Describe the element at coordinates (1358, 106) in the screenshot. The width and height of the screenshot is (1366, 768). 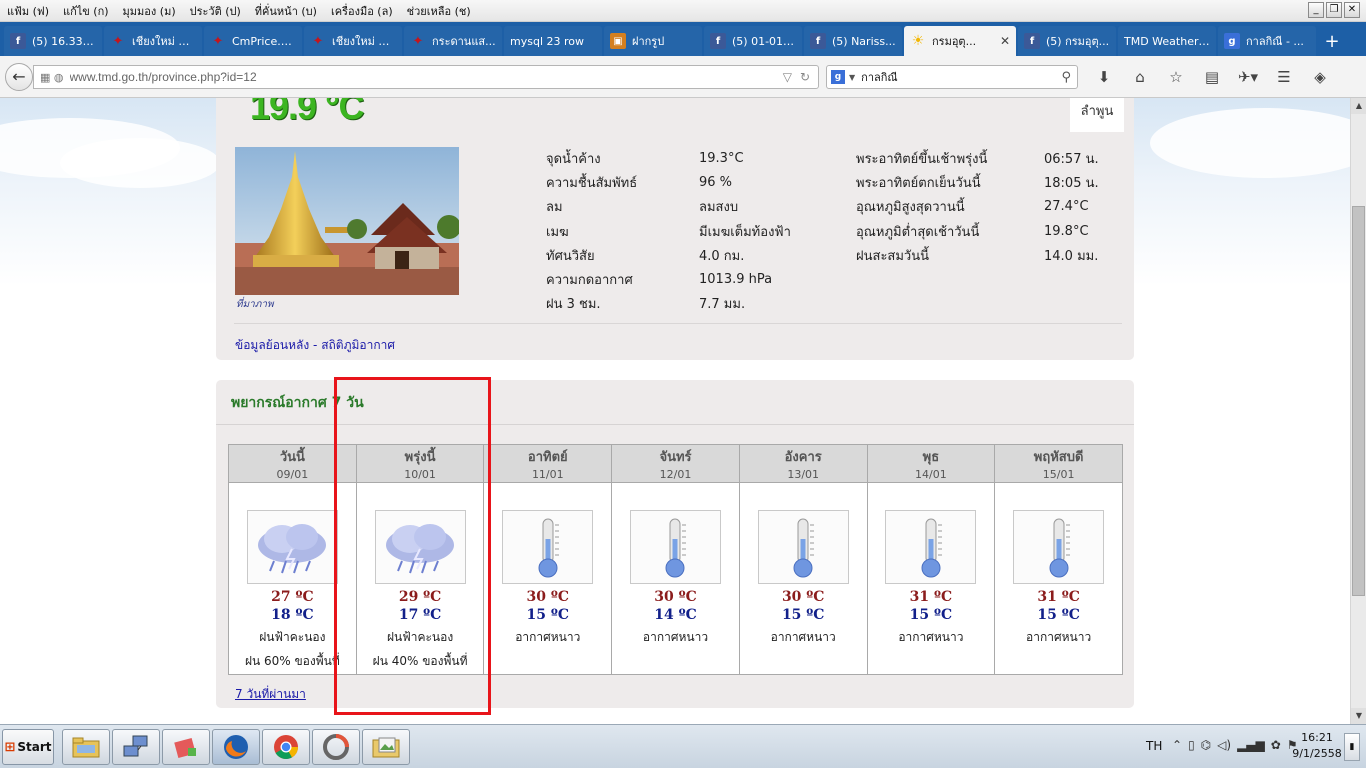
I see `scroll-up-arrow-icon: ▲` at that location.